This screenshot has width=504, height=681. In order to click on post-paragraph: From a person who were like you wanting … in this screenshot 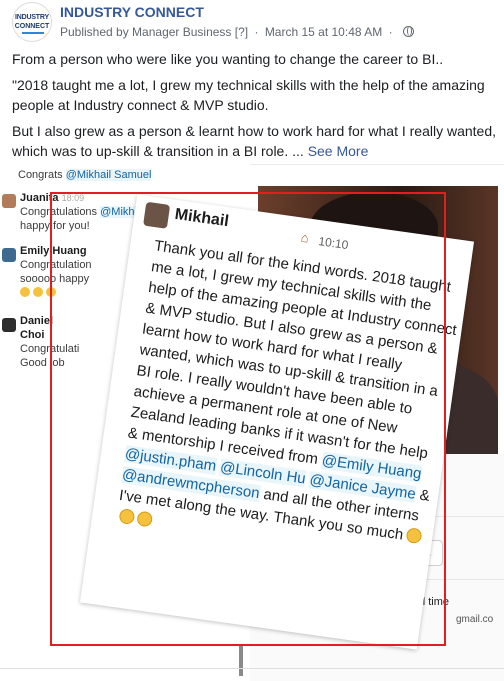, I will do `click(228, 59)`.